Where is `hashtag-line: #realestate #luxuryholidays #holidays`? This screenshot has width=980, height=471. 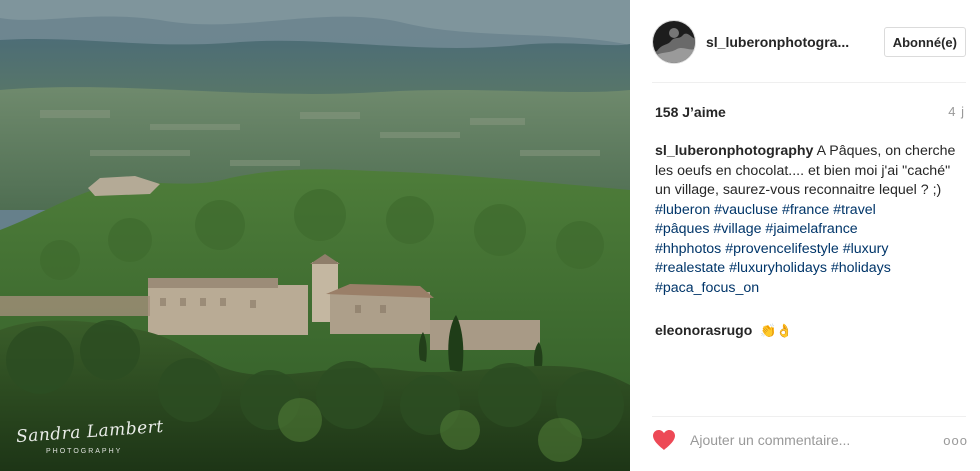
hashtag-line: #realestate #luxuryholidays #holidays is located at coordinates (808, 269).